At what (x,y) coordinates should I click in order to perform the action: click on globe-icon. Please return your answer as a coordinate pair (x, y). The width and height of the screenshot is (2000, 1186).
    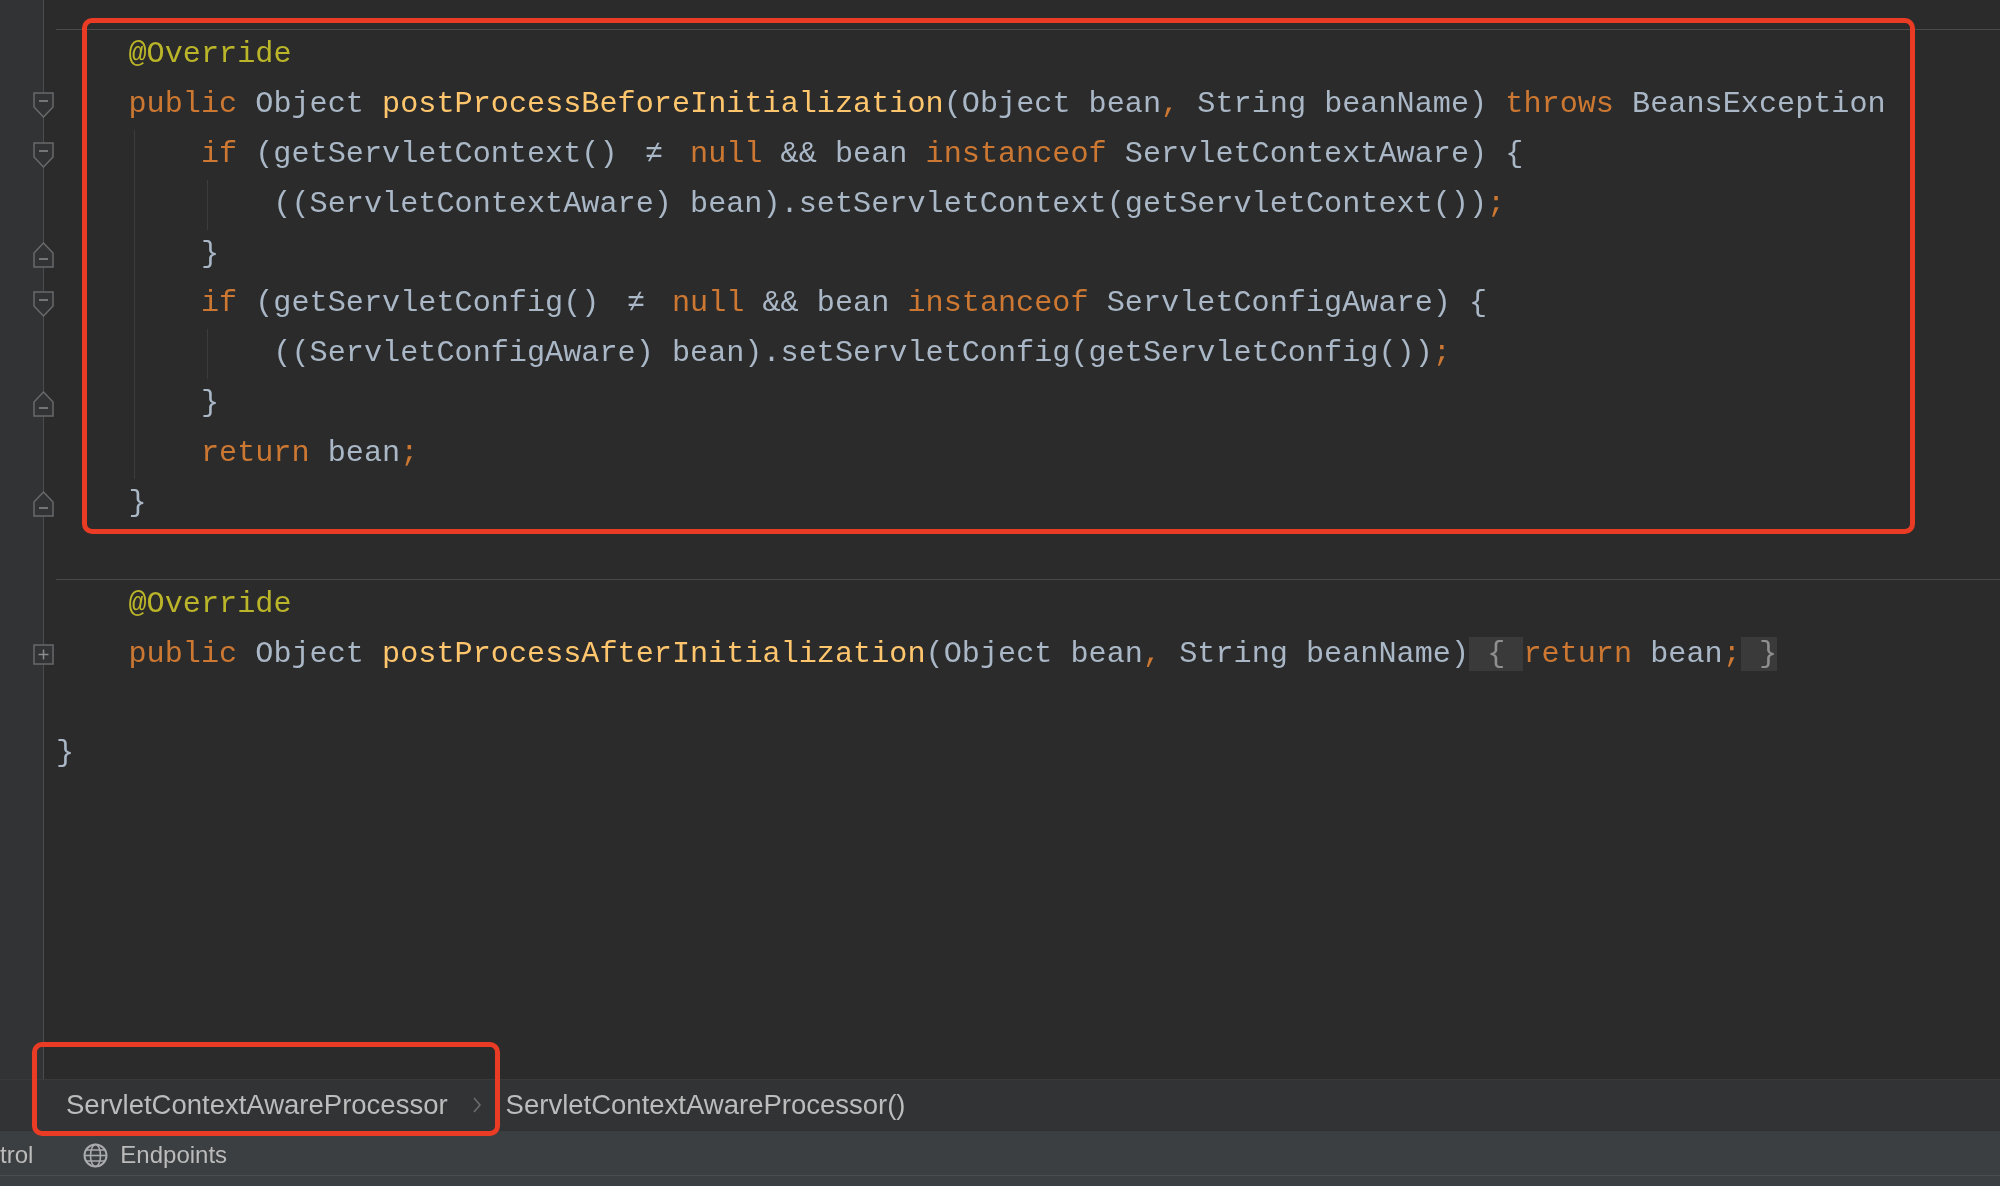
    Looking at the image, I should click on (96, 1155).